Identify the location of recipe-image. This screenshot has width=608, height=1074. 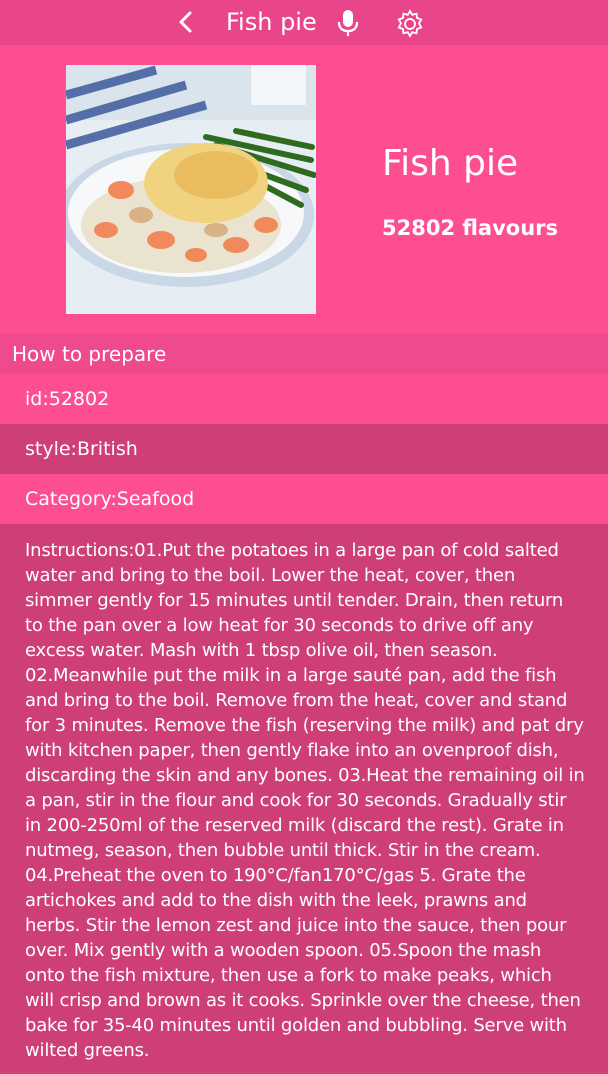
(191, 189).